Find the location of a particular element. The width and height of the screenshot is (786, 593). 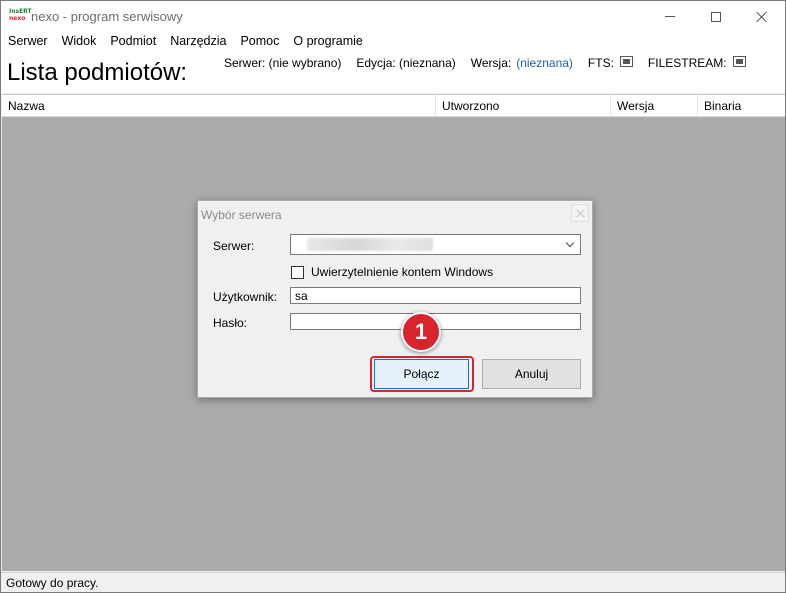

app-logo-icon: InsERT nexo is located at coordinates (20, 16).